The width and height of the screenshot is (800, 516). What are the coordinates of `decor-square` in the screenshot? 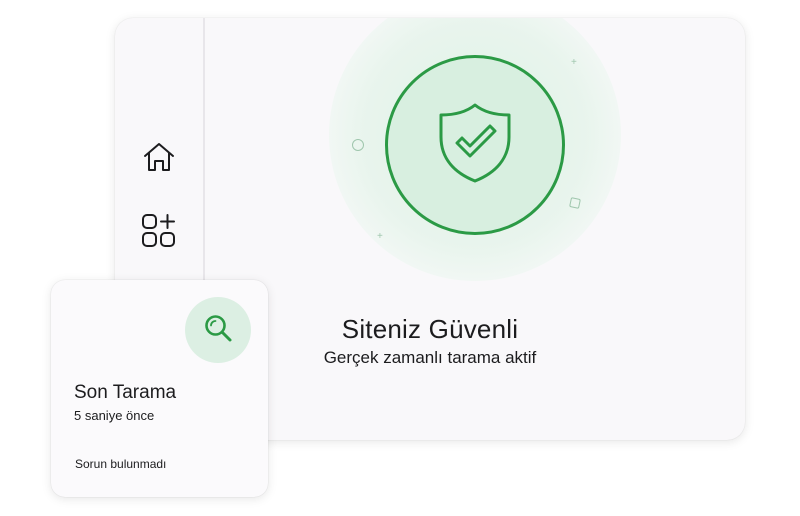 It's located at (575, 203).